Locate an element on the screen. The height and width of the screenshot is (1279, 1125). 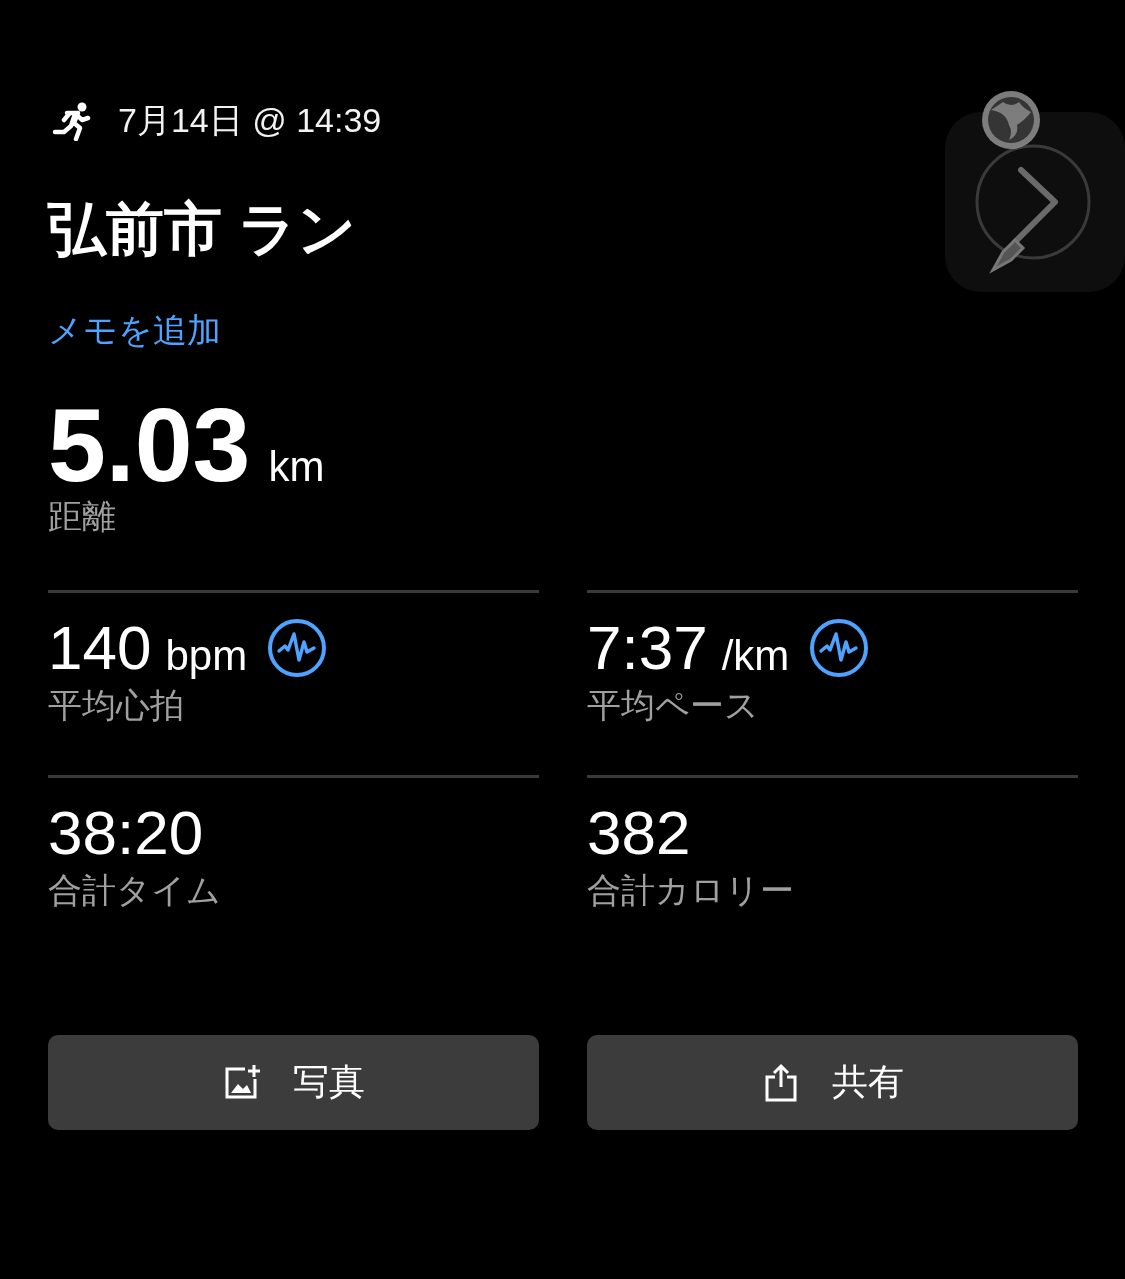
pen-chevron-icon is located at coordinates (1035, 202).